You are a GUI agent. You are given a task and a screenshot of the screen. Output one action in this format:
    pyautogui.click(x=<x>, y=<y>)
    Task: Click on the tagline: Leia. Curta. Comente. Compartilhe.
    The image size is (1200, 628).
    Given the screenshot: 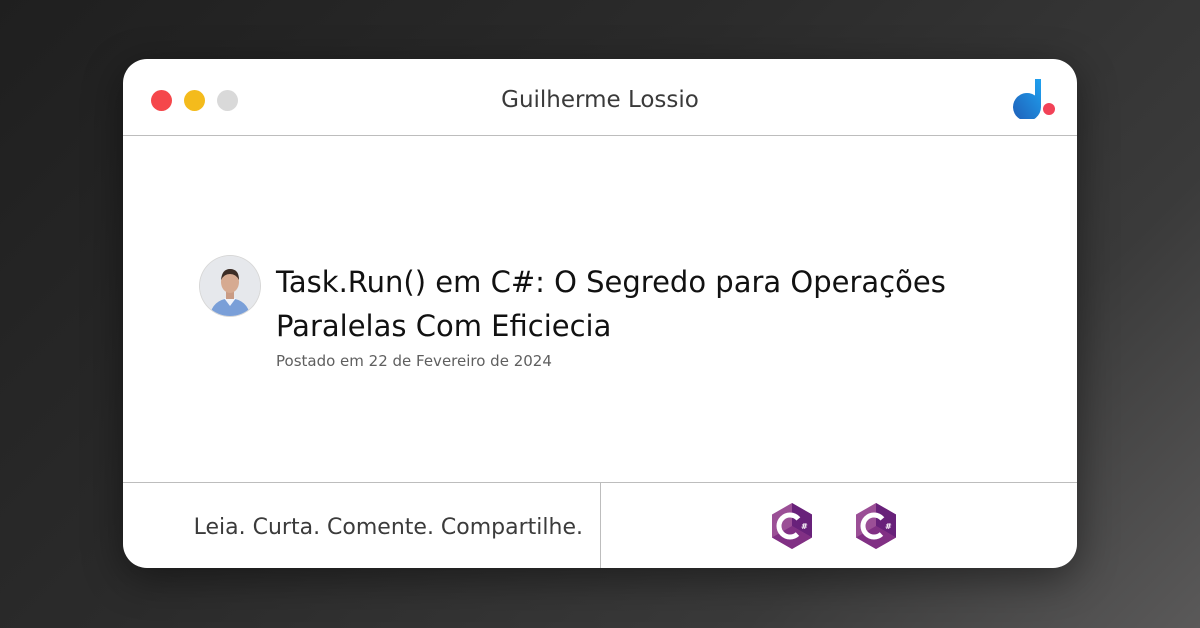 What is the action you would take?
    pyautogui.click(x=388, y=527)
    